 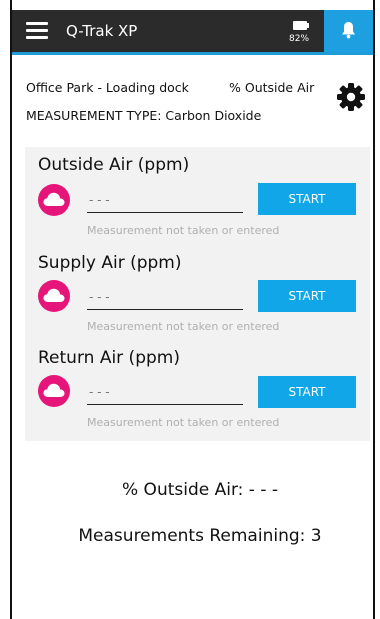 I want to click on battery-status: 82%, so click(x=304, y=33).